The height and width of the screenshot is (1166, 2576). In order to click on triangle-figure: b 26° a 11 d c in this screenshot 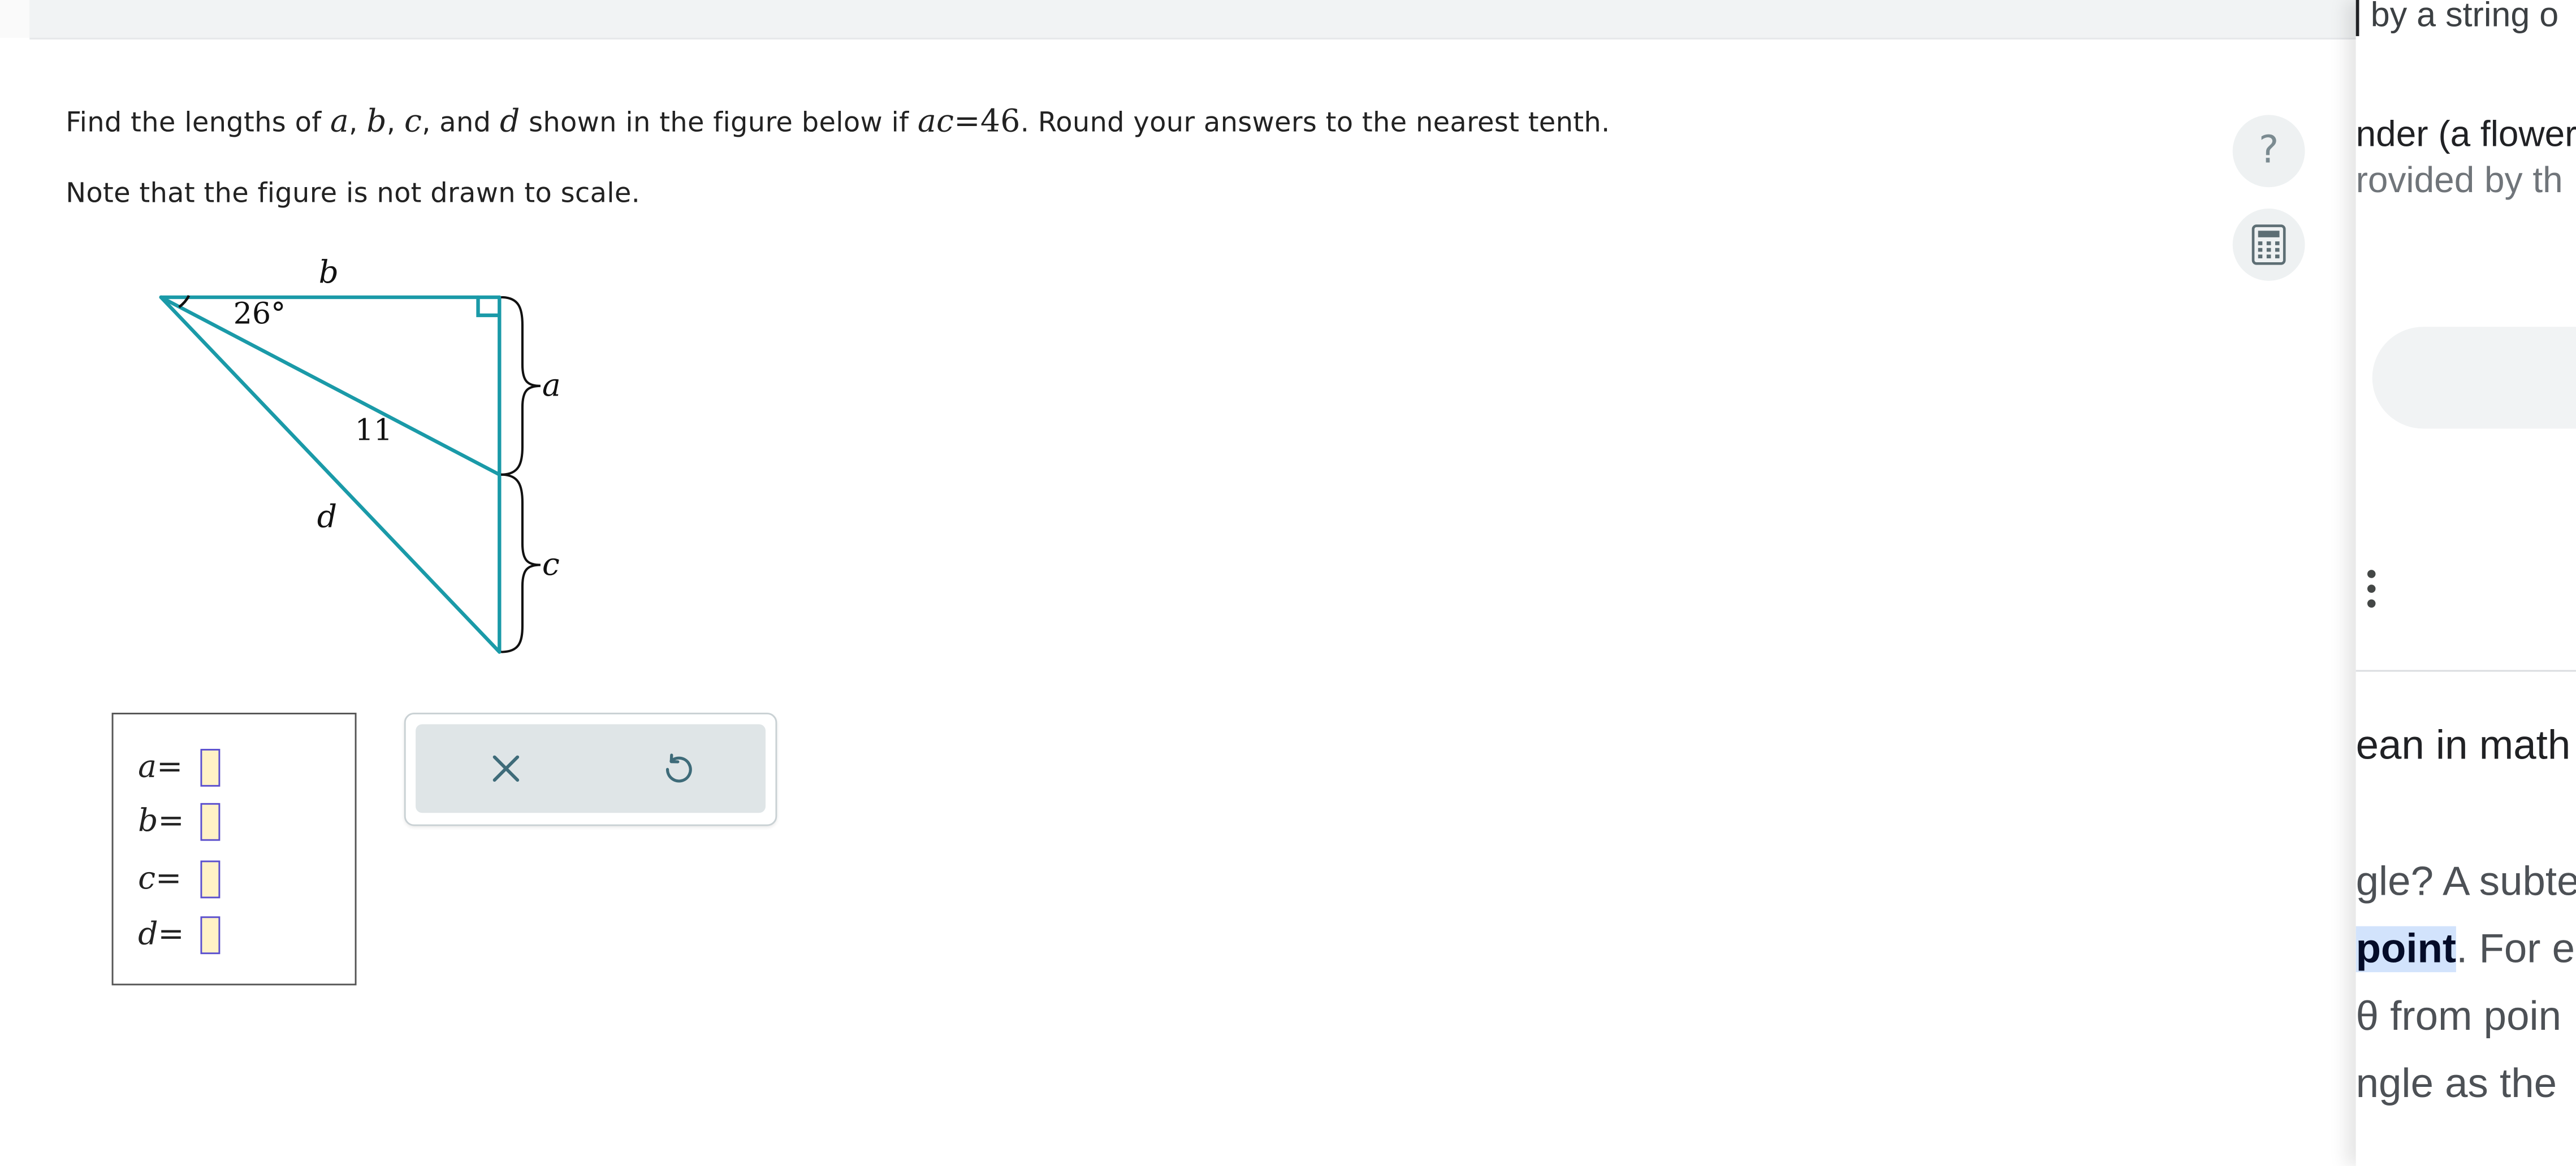, I will do `click(360, 454)`.